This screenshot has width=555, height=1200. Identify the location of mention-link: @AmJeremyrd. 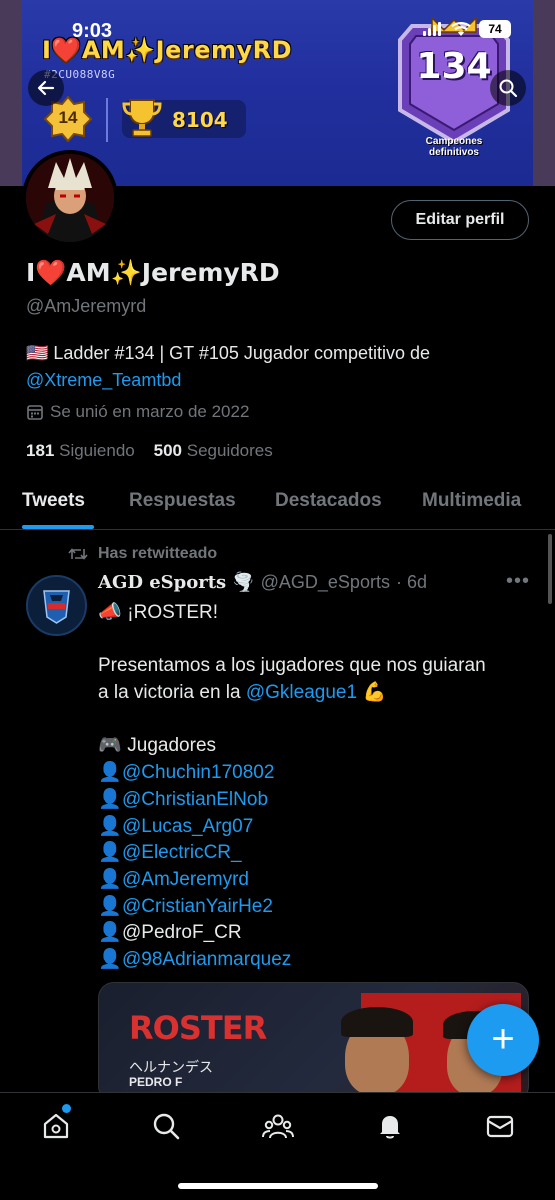
(185, 879).